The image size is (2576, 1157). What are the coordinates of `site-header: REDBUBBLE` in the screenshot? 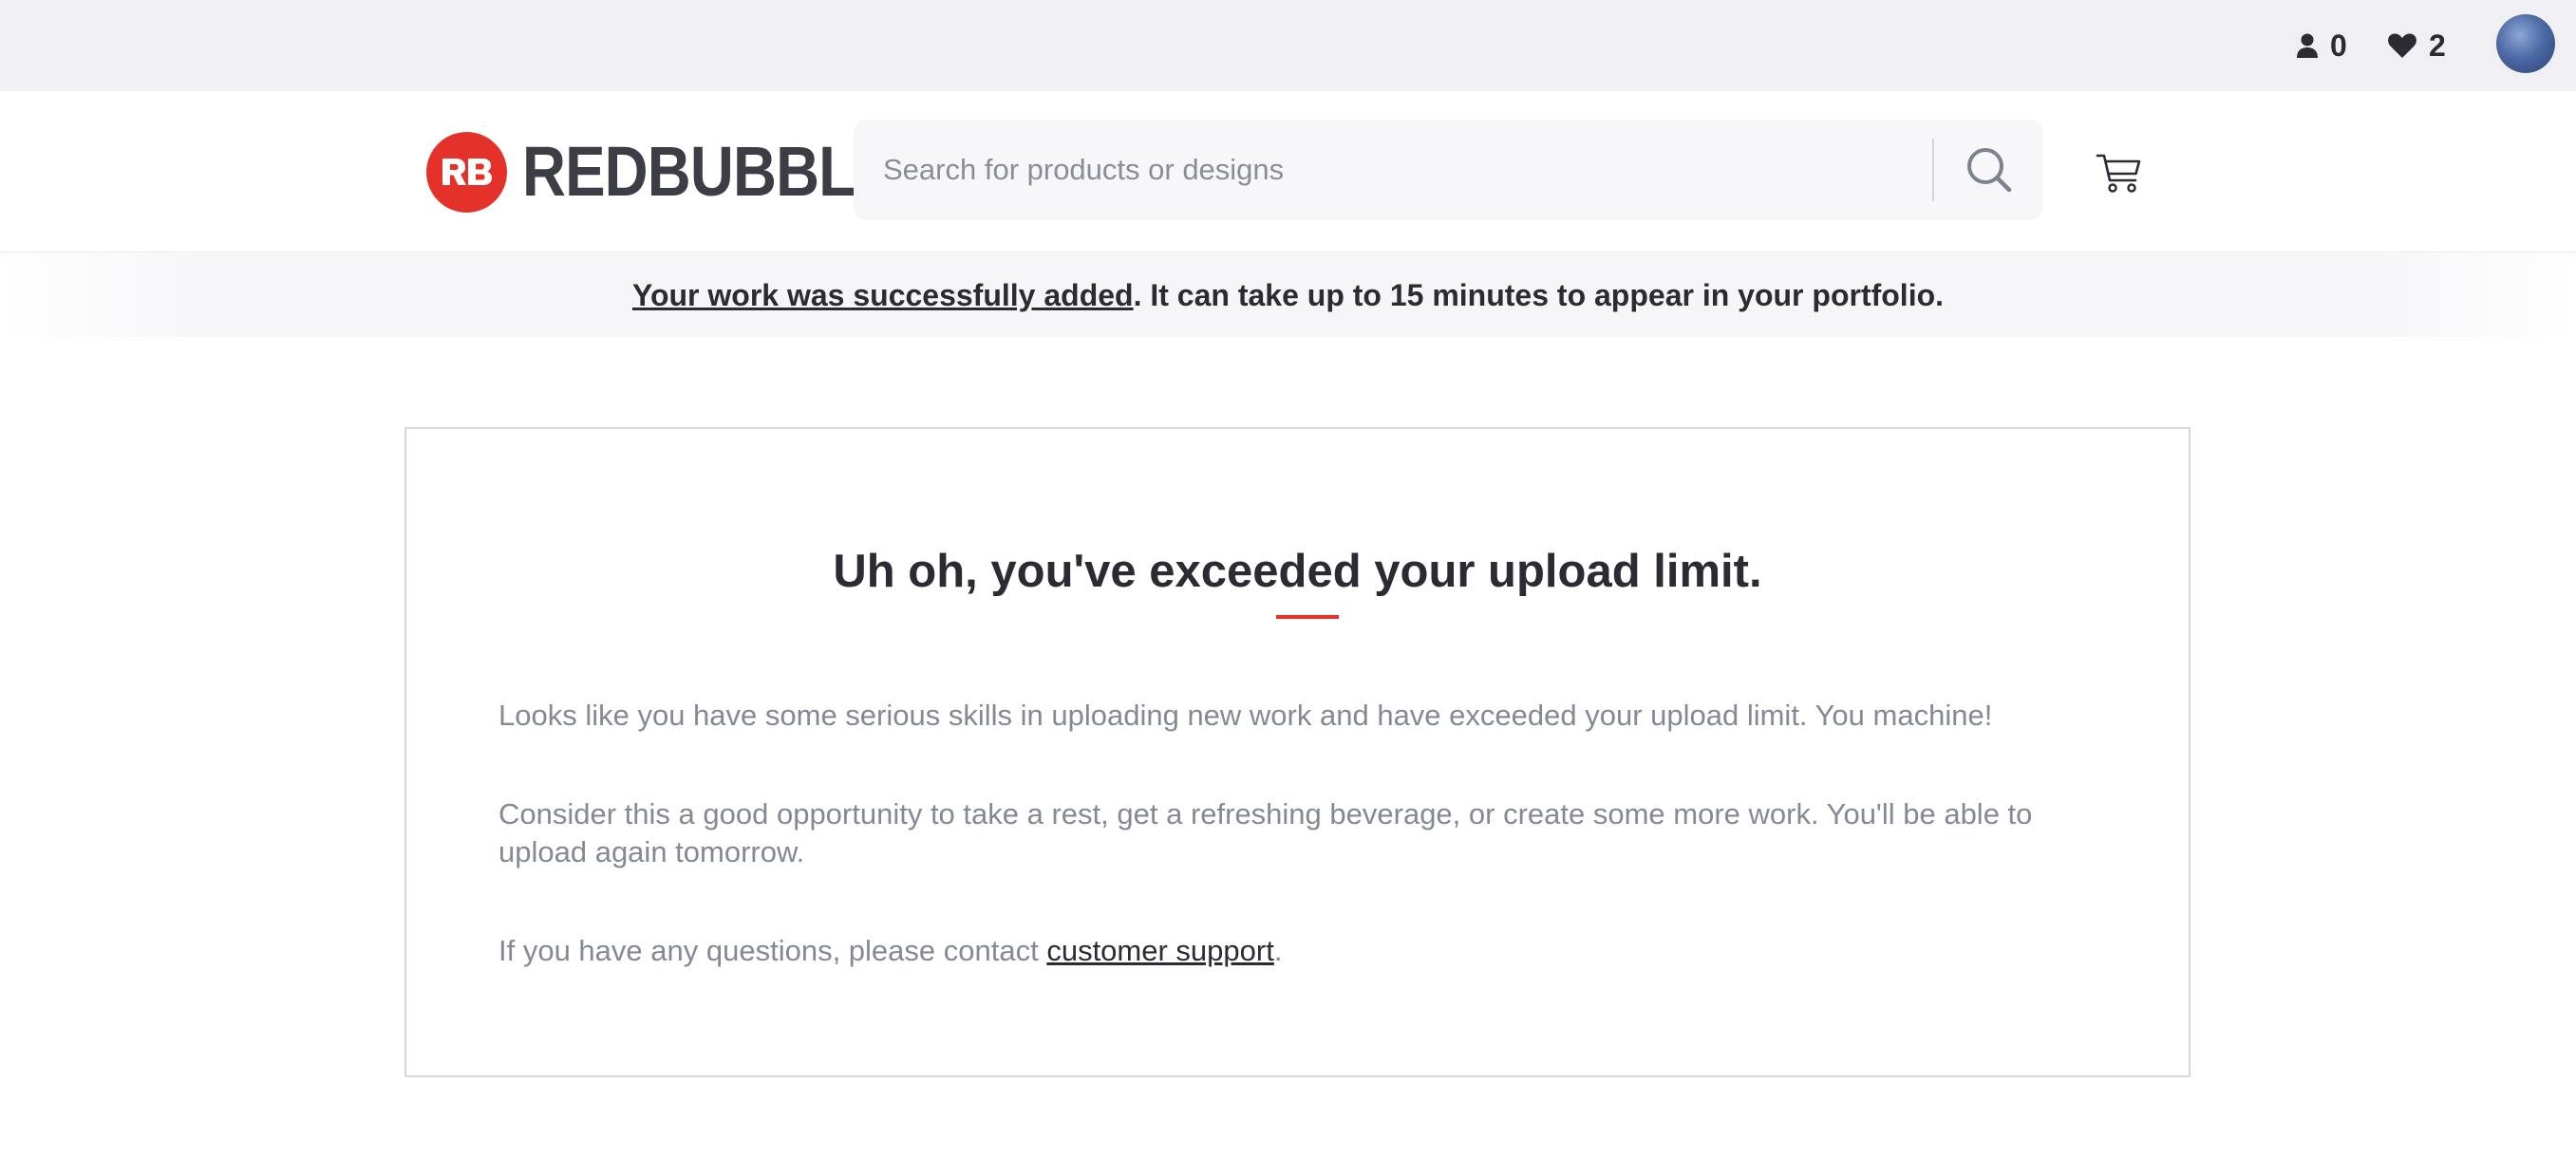 It's located at (1288, 171).